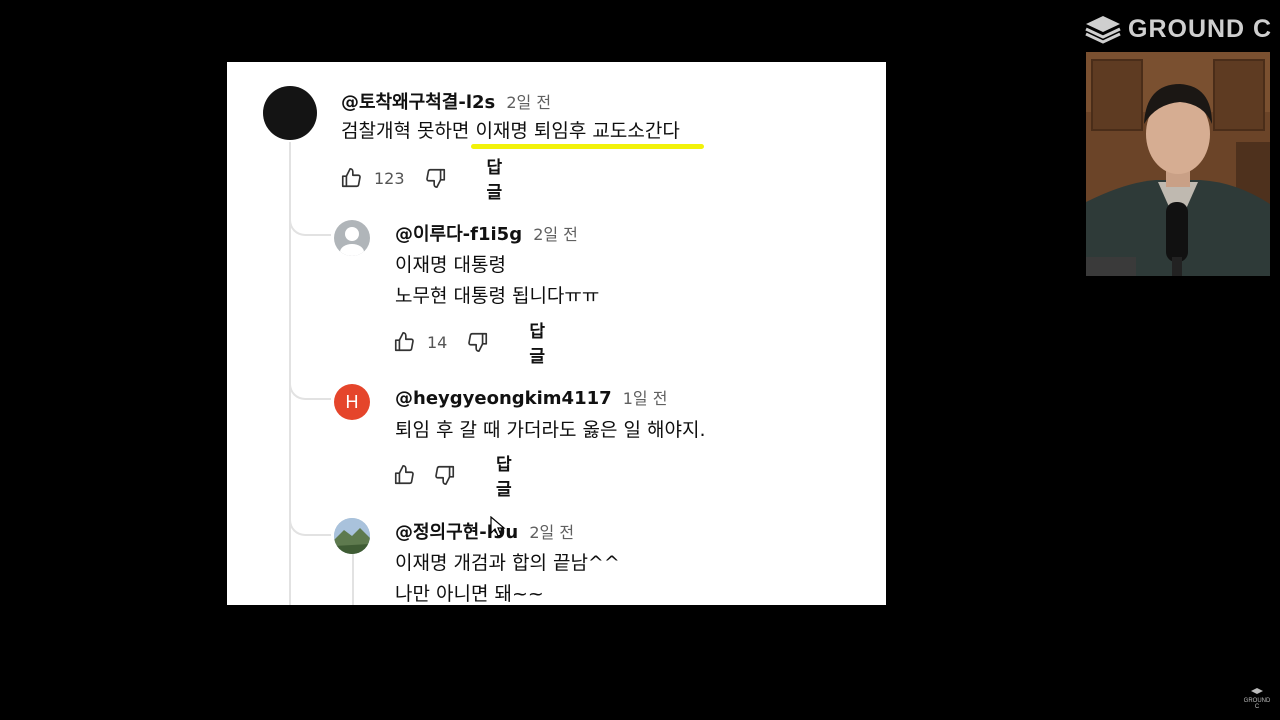 This screenshot has height=720, width=1280. I want to click on logo-text: GROUND C, so click(1200, 28).